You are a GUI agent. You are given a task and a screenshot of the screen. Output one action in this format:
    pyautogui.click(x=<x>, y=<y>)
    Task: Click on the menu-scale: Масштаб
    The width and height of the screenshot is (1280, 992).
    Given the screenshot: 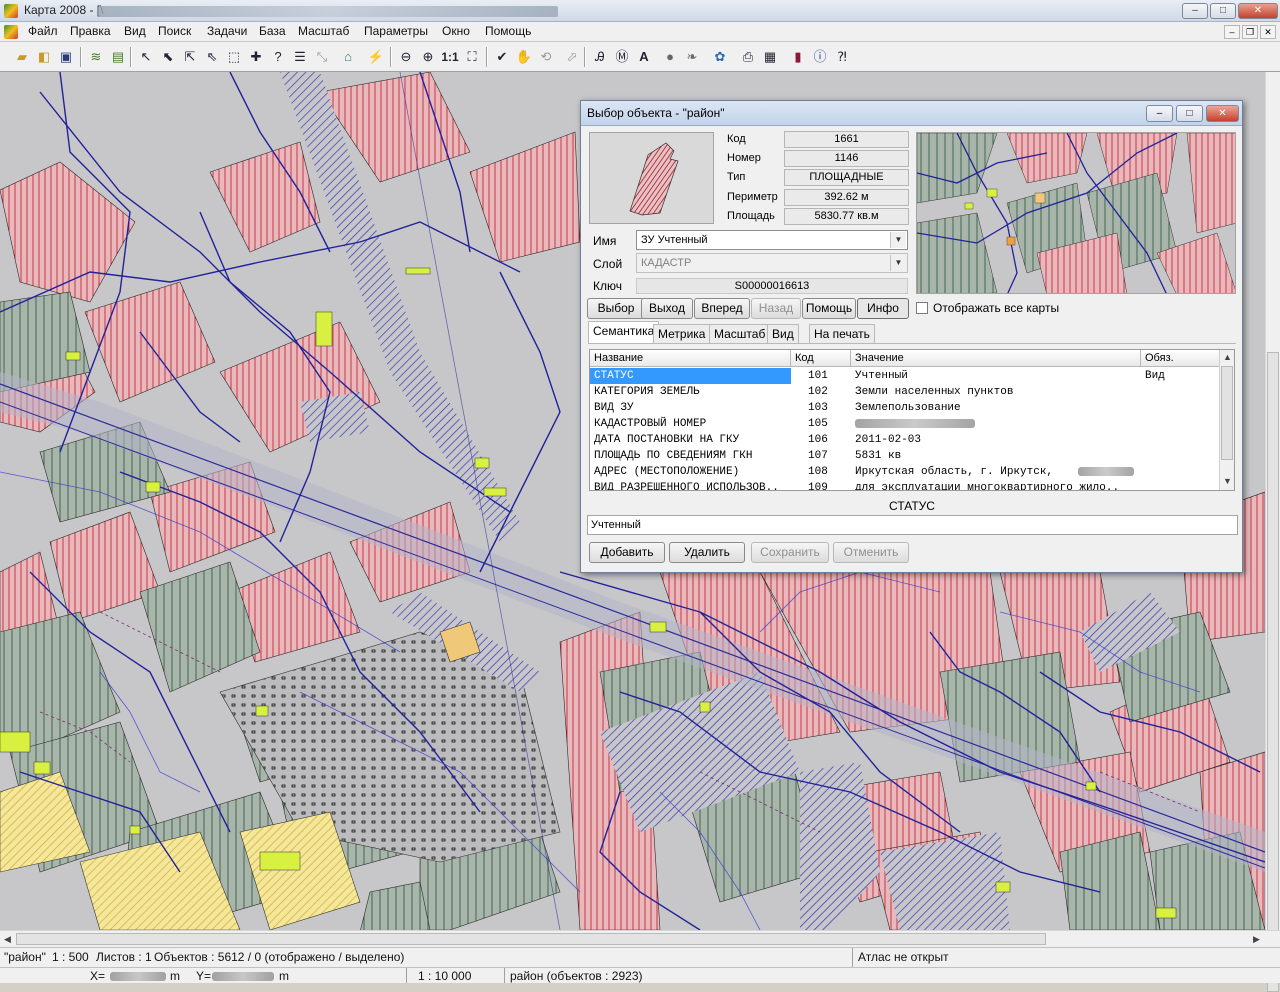 What is the action you would take?
    pyautogui.click(x=323, y=31)
    